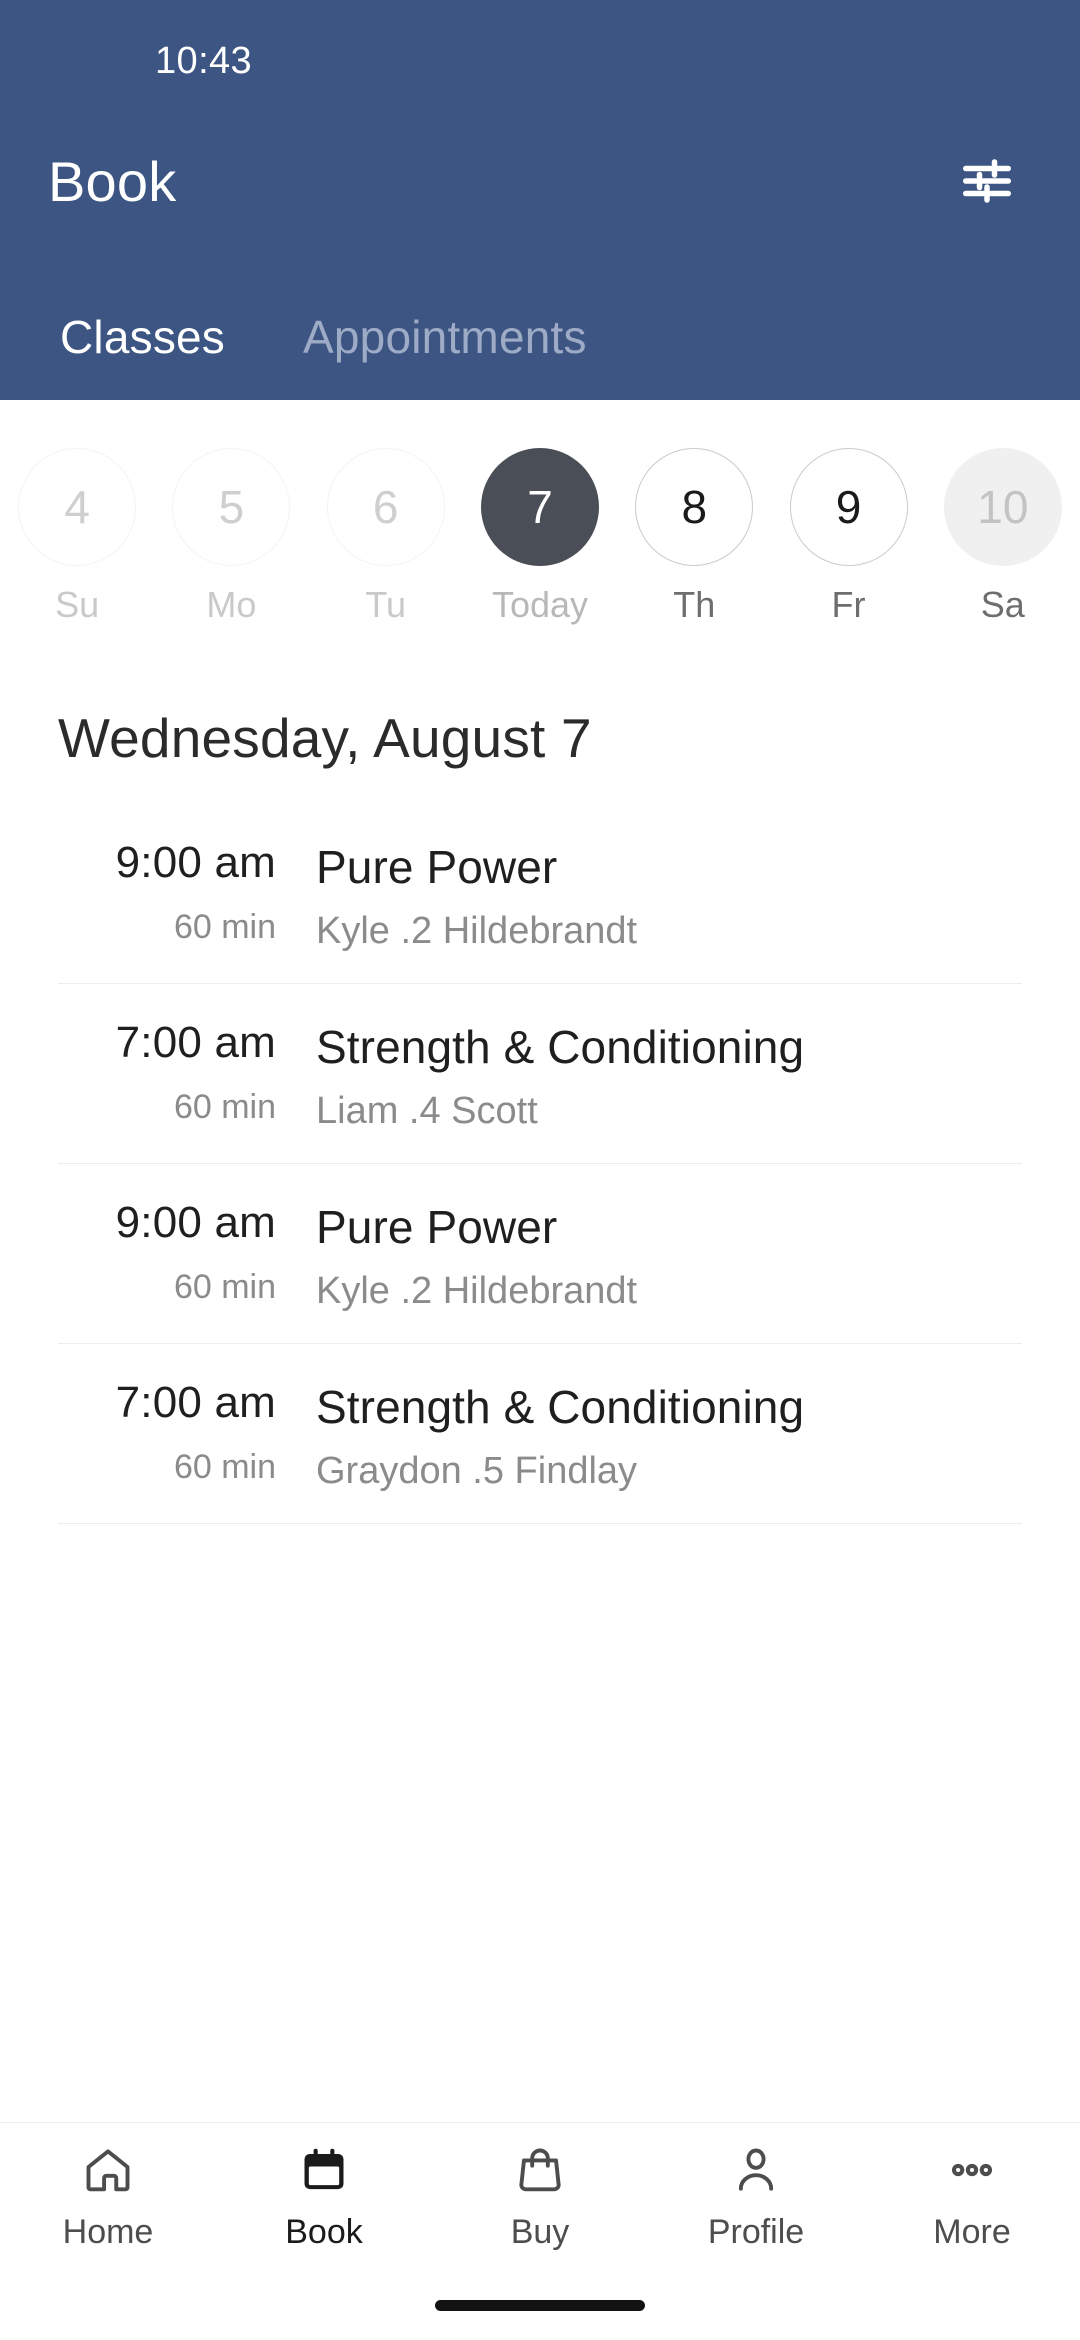  What do you see at coordinates (756, 2170) in the screenshot?
I see `person-icon` at bounding box center [756, 2170].